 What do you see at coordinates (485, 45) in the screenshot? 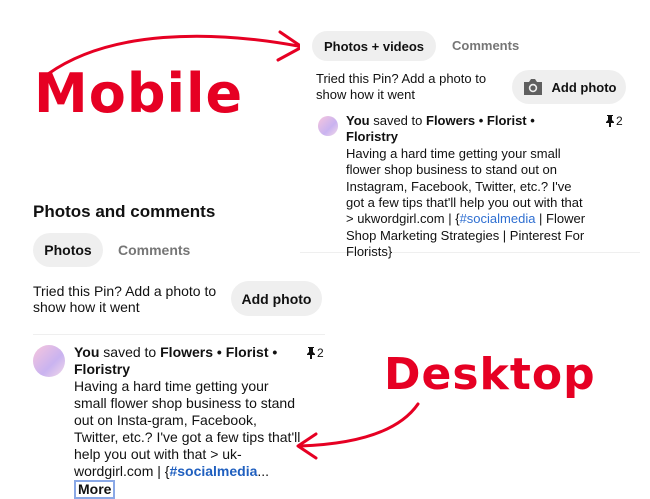
I see `tab-comments: Comments` at bounding box center [485, 45].